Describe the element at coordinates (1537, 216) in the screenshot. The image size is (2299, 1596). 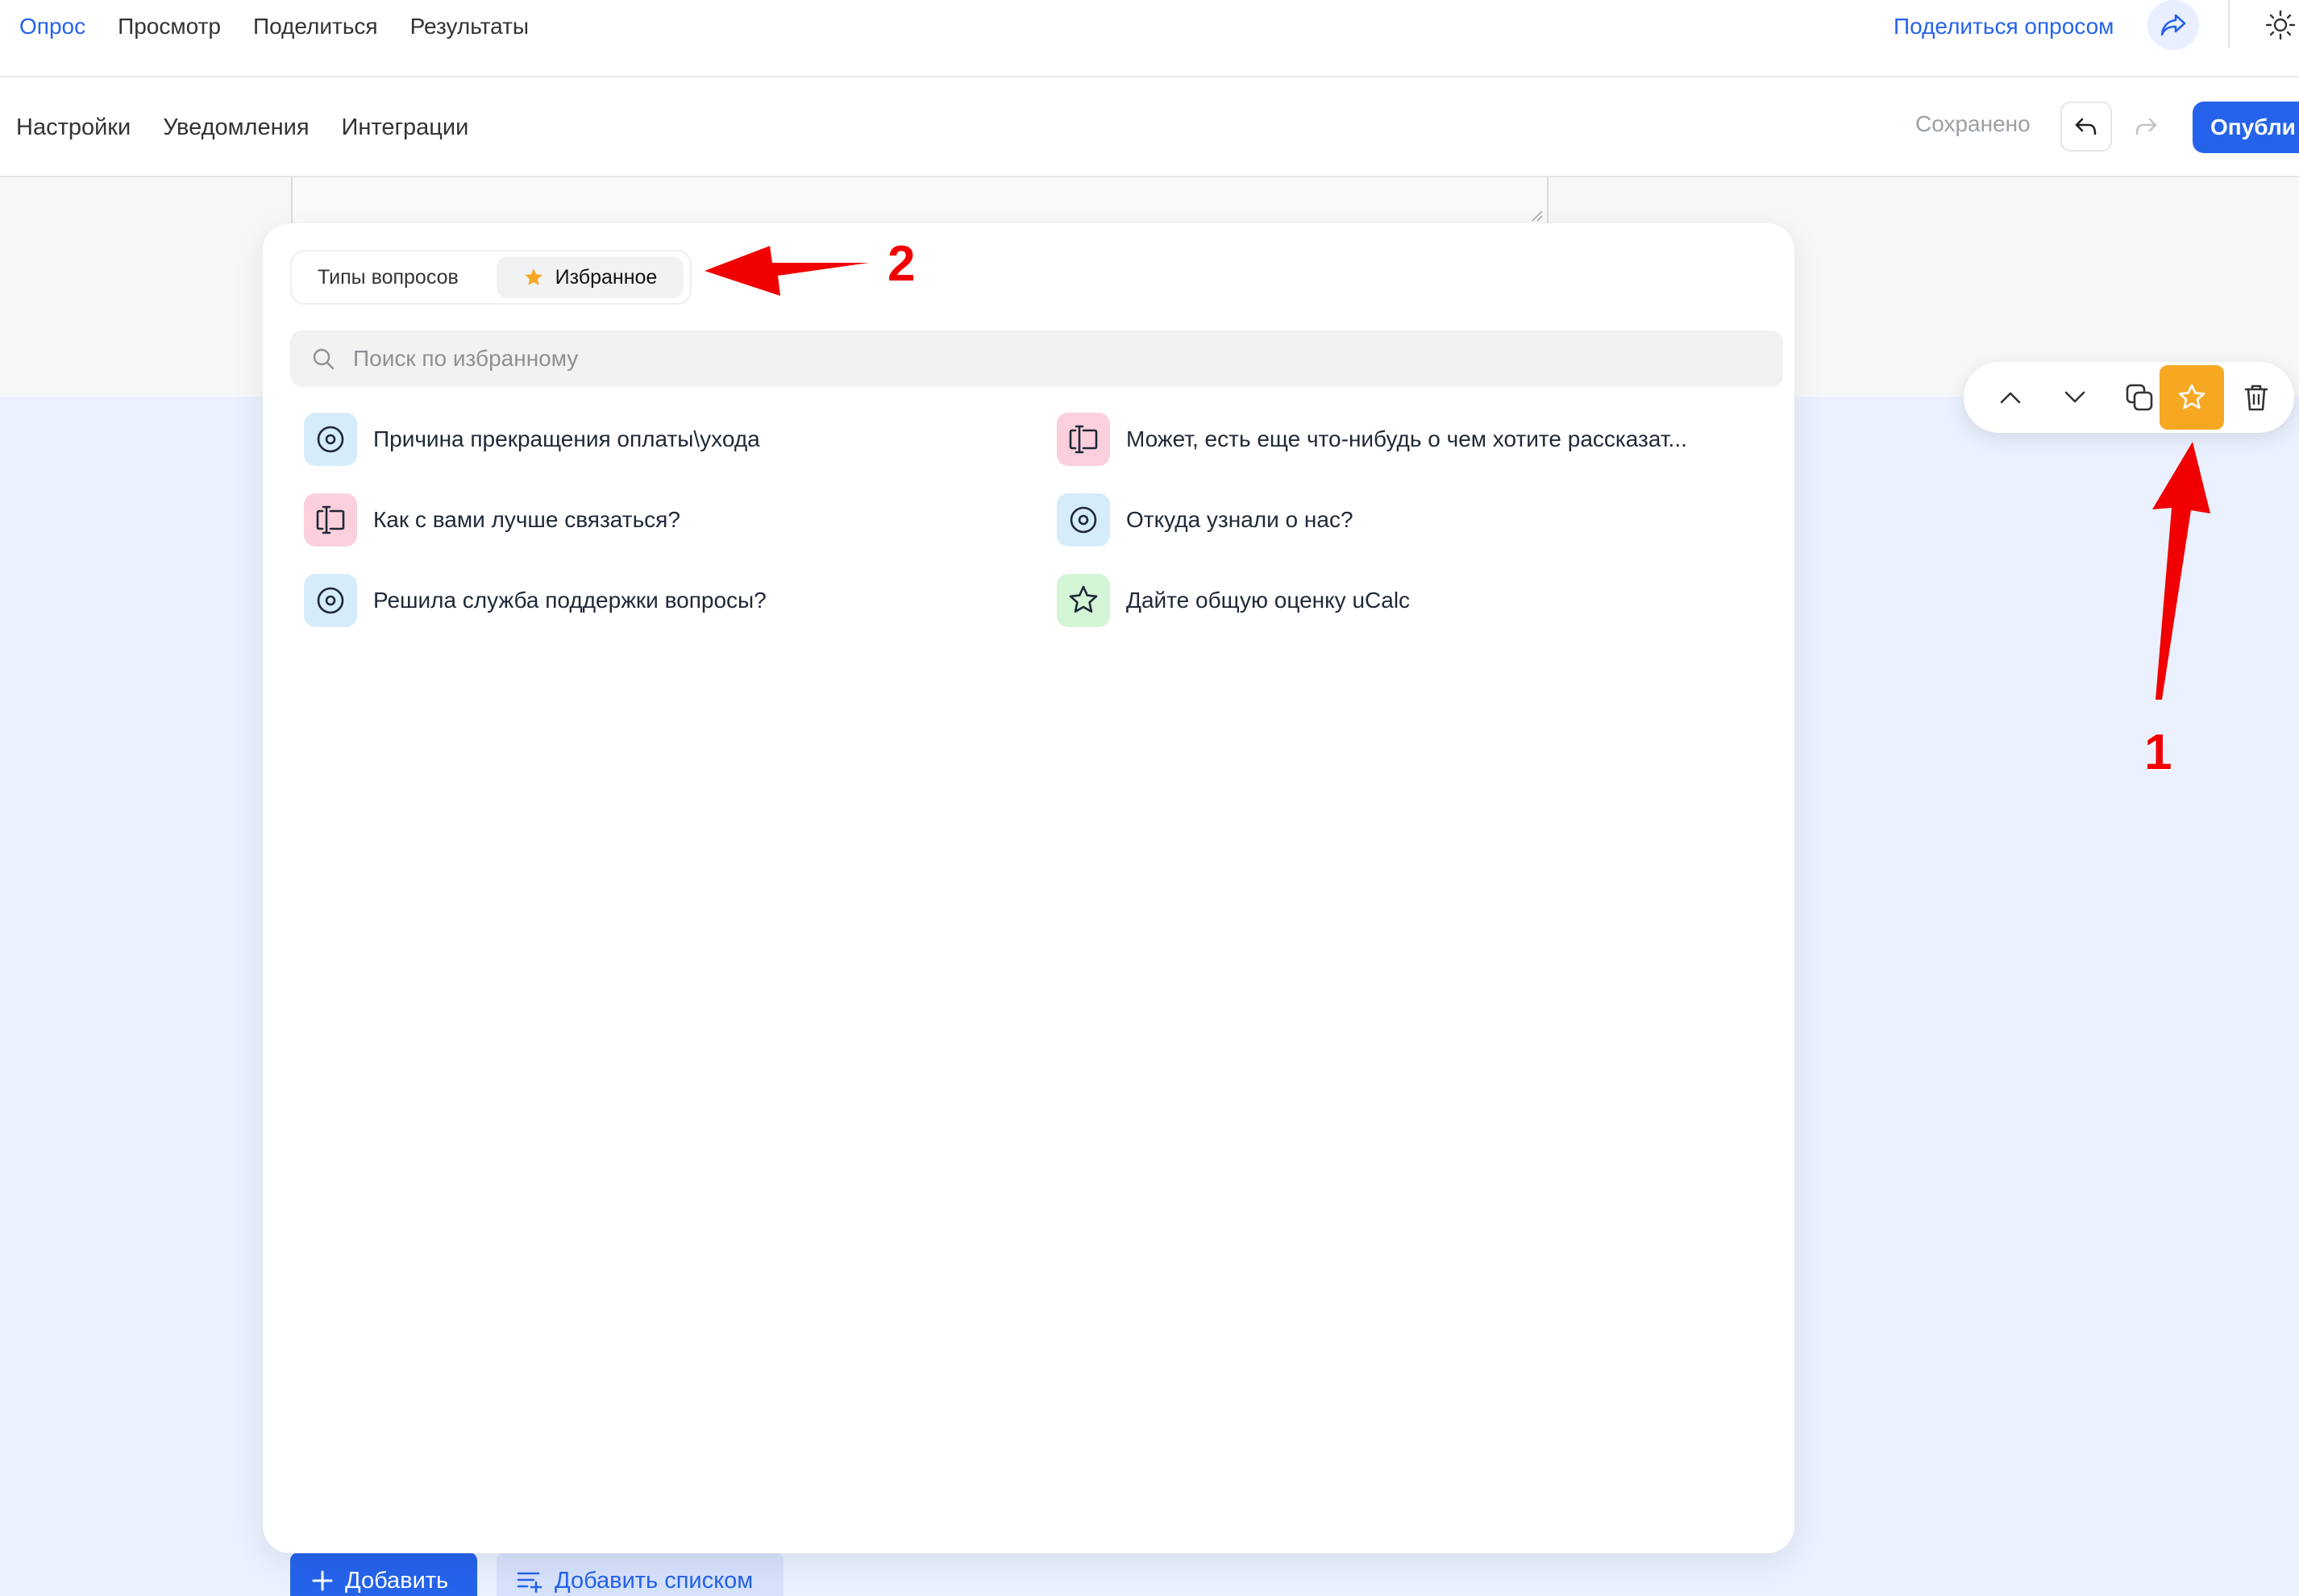
I see `resize-handle-icon` at that location.